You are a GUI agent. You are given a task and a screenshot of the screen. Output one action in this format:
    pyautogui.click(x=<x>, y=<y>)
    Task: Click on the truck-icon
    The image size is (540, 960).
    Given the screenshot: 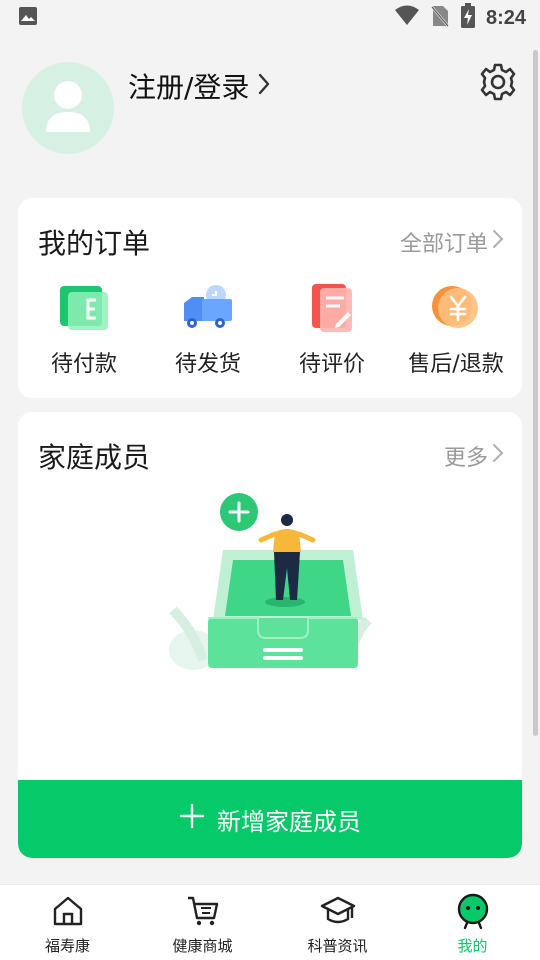 What is the action you would take?
    pyautogui.click(x=208, y=308)
    